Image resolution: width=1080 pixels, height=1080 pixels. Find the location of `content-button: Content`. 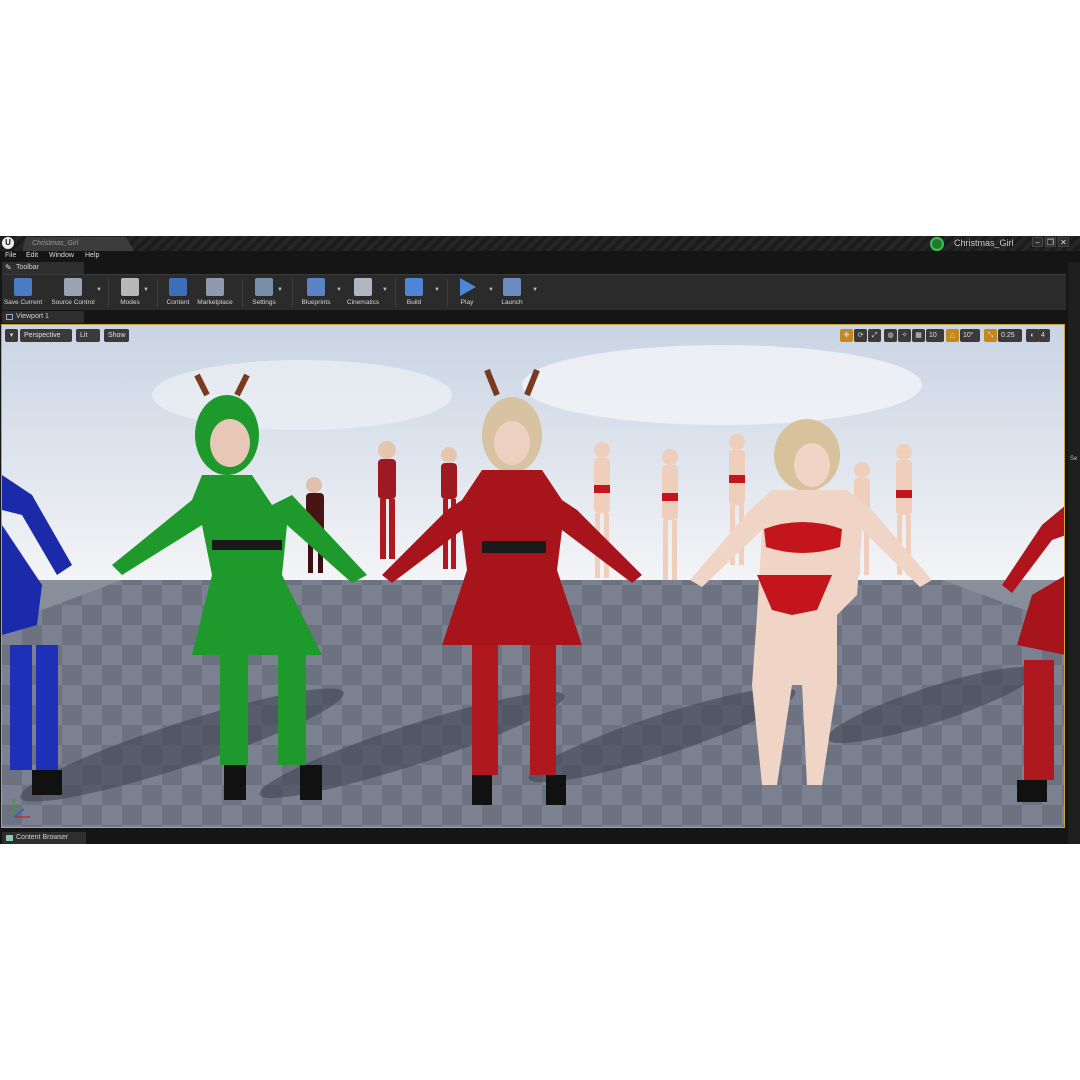

content-button: Content is located at coordinates (178, 293).